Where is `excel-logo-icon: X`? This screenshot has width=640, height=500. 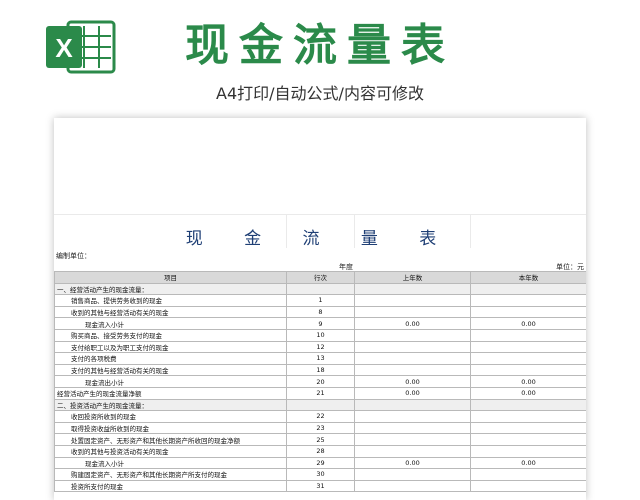 excel-logo-icon: X is located at coordinates (81, 47).